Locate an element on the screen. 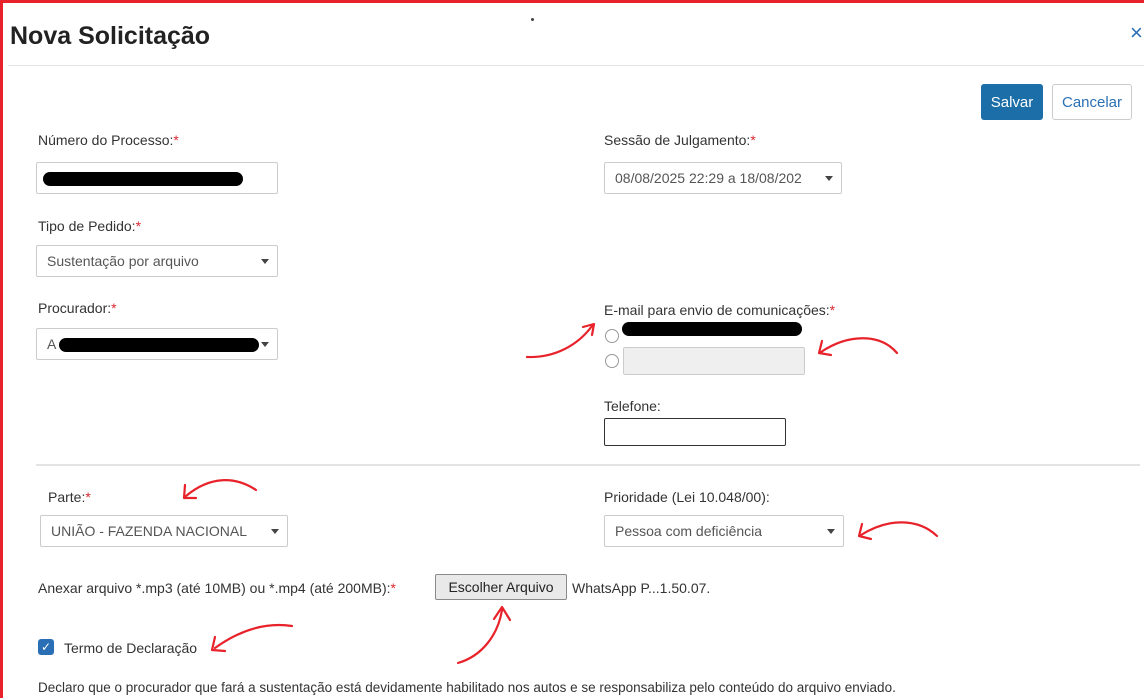 Image resolution: width=1144 pixels, height=698 pixels. annotation-arrow-termo is located at coordinates (252, 638).